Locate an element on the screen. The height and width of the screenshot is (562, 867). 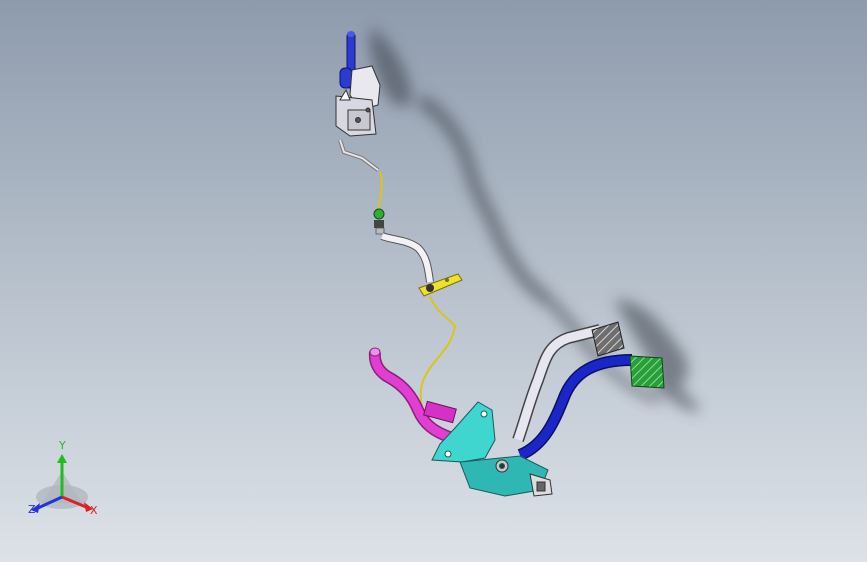
coordinate-triad: Y X Z is located at coordinates (65, 482).